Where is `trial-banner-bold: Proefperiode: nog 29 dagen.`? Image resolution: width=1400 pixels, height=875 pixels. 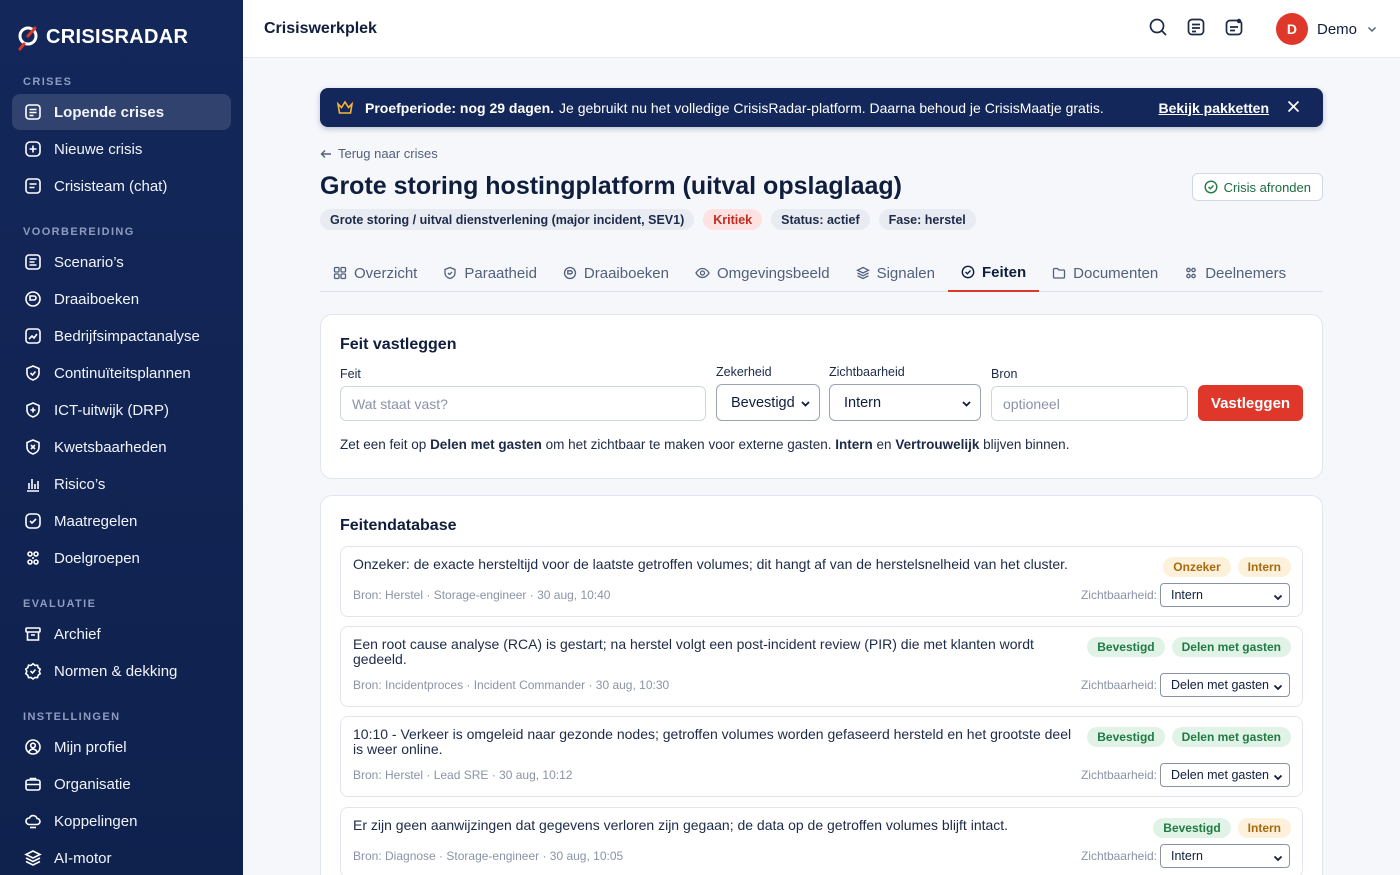 trial-banner-bold: Proefperiode: nog 29 dagen. is located at coordinates (460, 107).